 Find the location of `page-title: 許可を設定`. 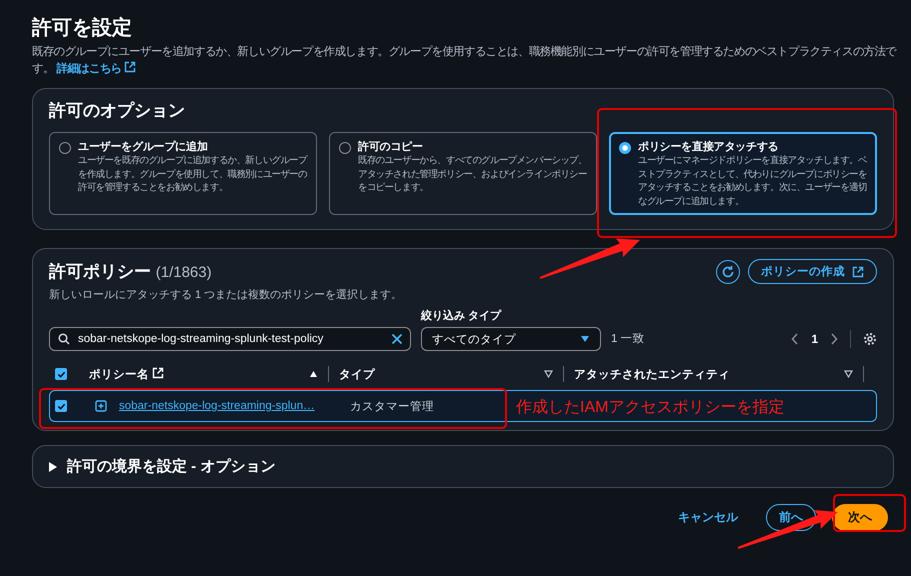

page-title: 許可を設定 is located at coordinates (82, 28).